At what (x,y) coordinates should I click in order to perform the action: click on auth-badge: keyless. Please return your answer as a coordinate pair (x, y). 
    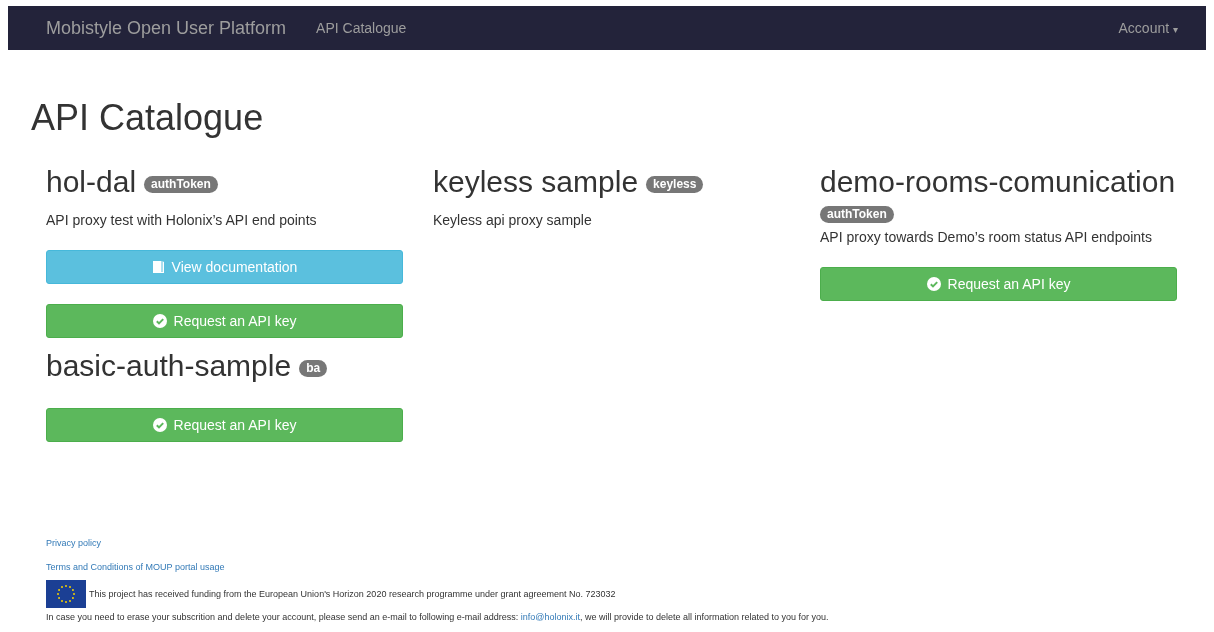
    Looking at the image, I should click on (675, 184).